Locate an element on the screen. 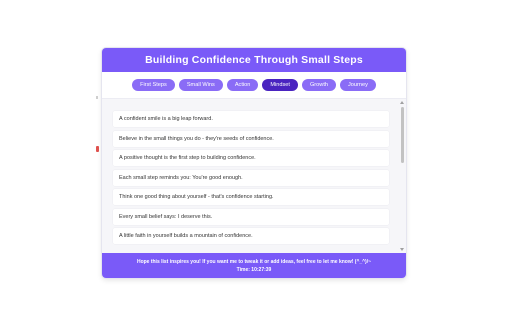 This screenshot has height=320, width=512. timestamp: Time: 10:27:39 is located at coordinates (254, 269).